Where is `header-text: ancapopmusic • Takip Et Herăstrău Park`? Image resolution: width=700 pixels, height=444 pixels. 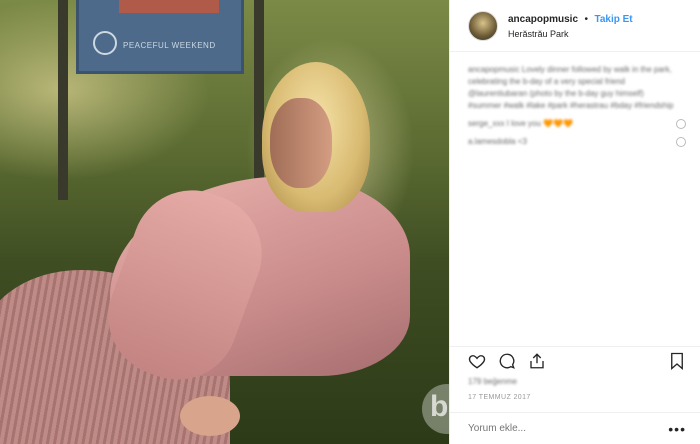 header-text: ancapopmusic • Takip Et Herăstrău Park is located at coordinates (570, 26).